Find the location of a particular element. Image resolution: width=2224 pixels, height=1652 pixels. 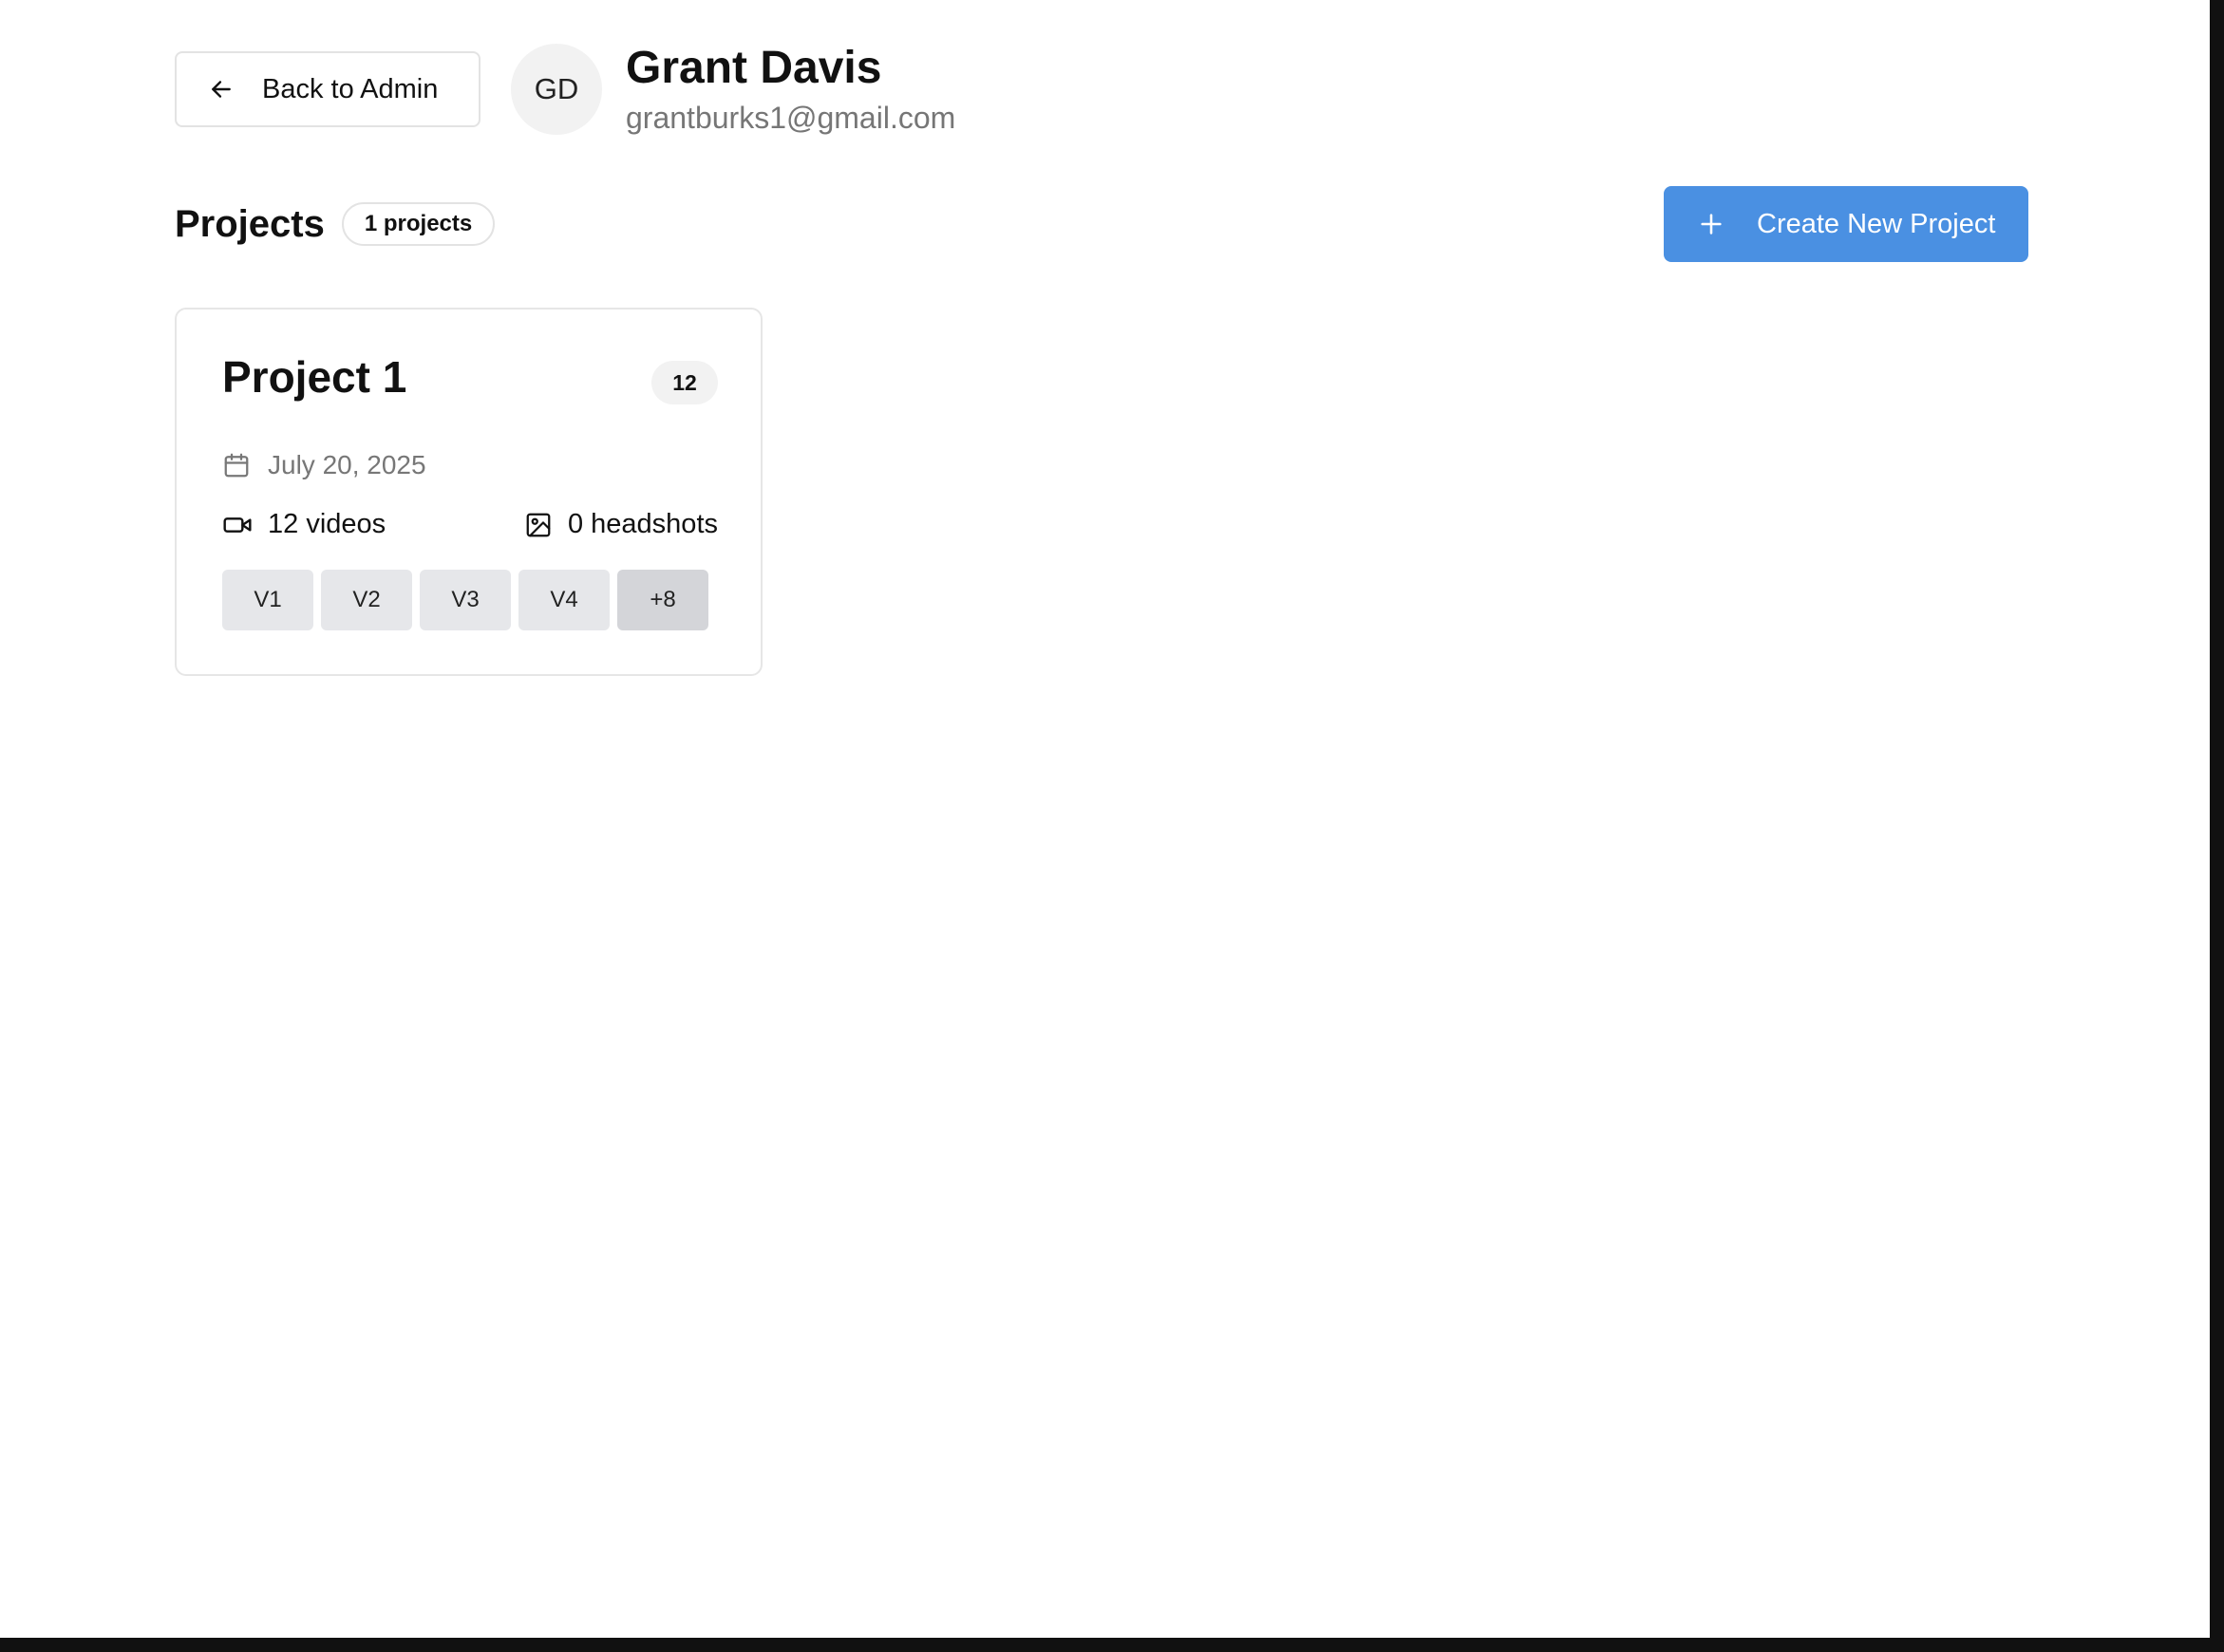

video-thumbnail: V1 is located at coordinates (267, 600).